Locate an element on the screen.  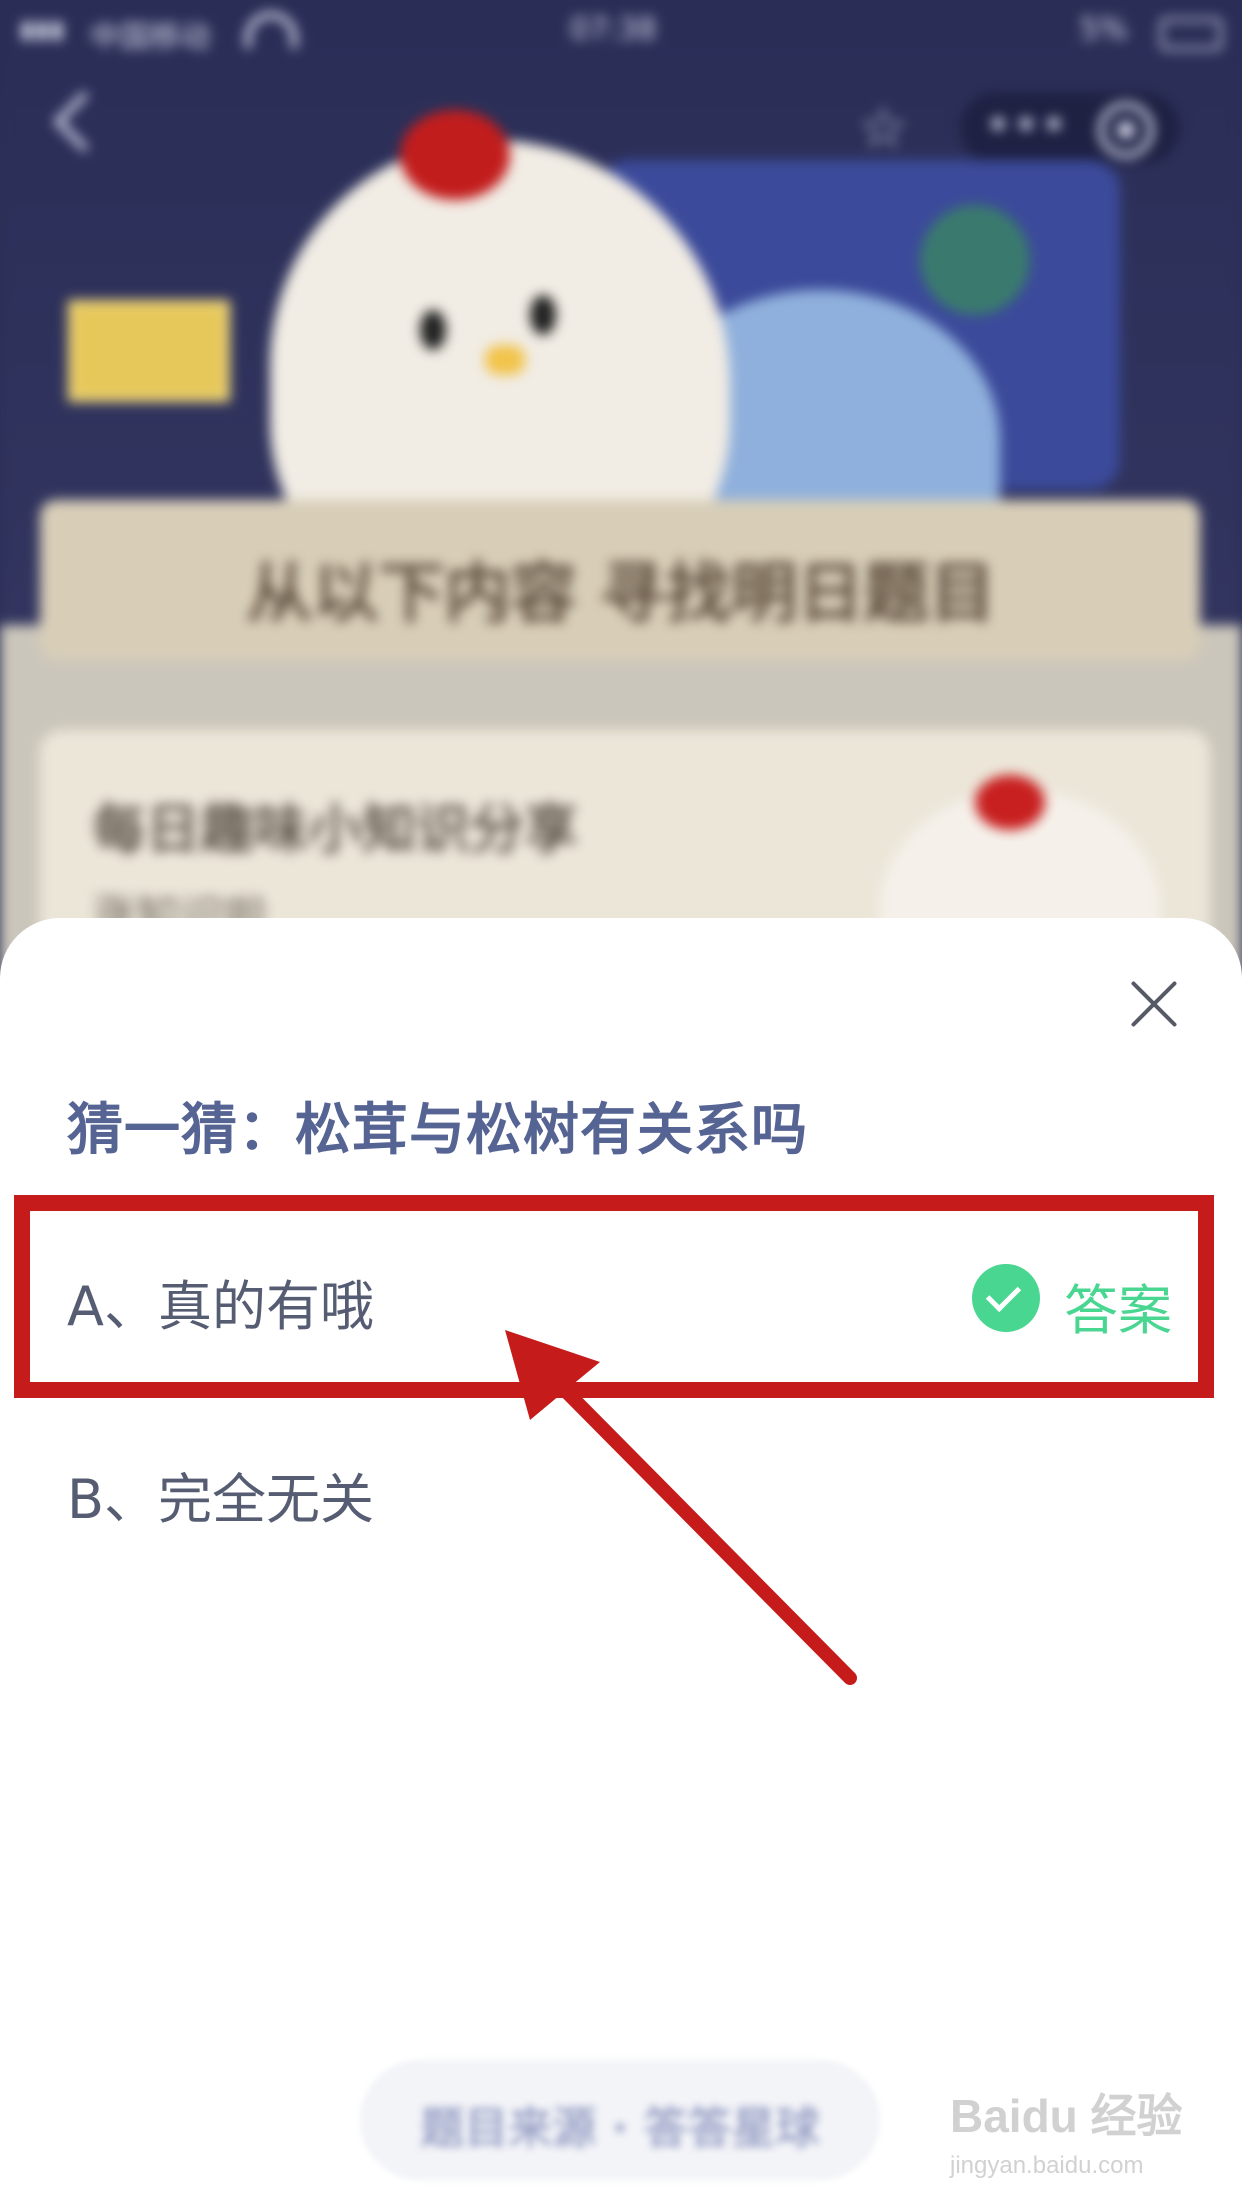
status-time: 07:38 is located at coordinates (613, 29).